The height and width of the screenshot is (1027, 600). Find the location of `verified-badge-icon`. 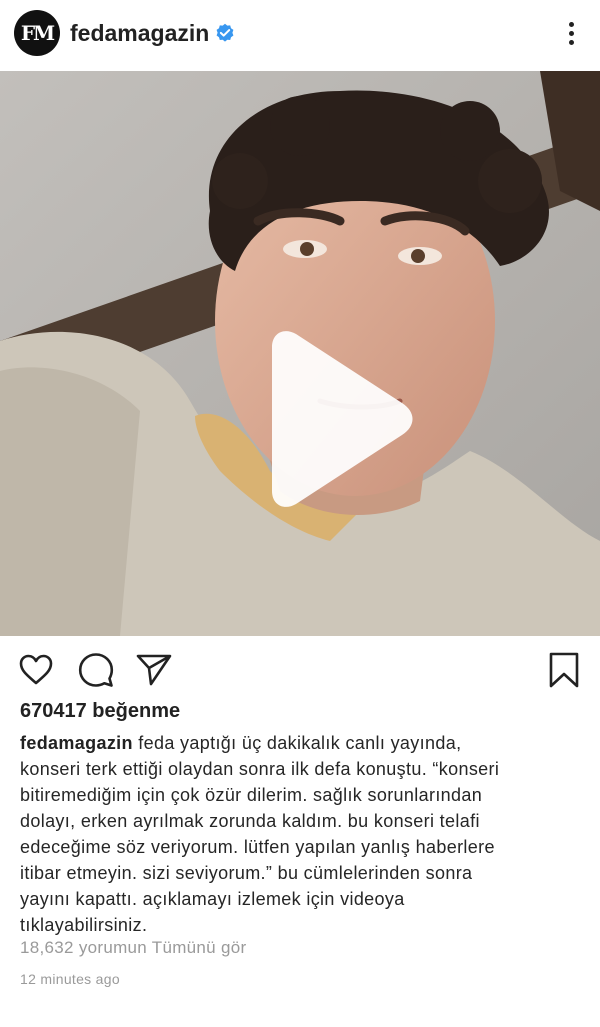

verified-badge-icon is located at coordinates (225, 32).